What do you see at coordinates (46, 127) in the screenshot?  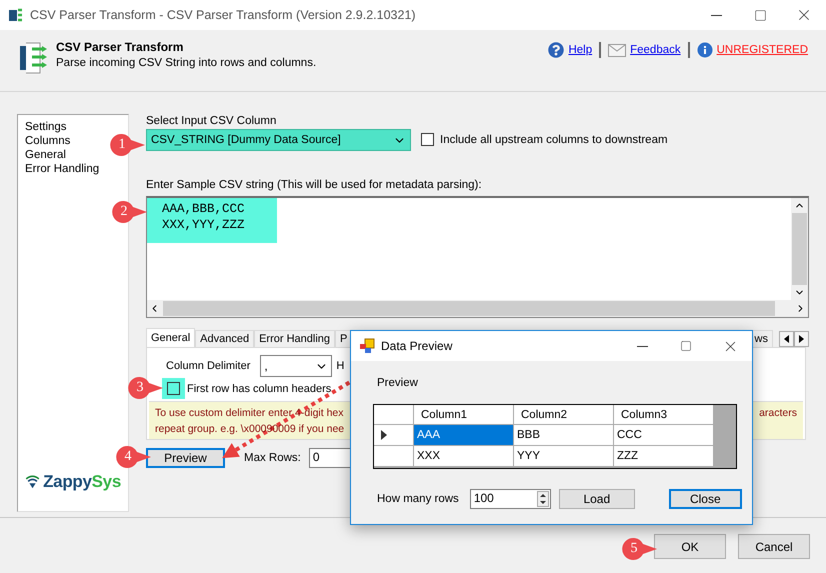 I see `nav-item: Settings` at bounding box center [46, 127].